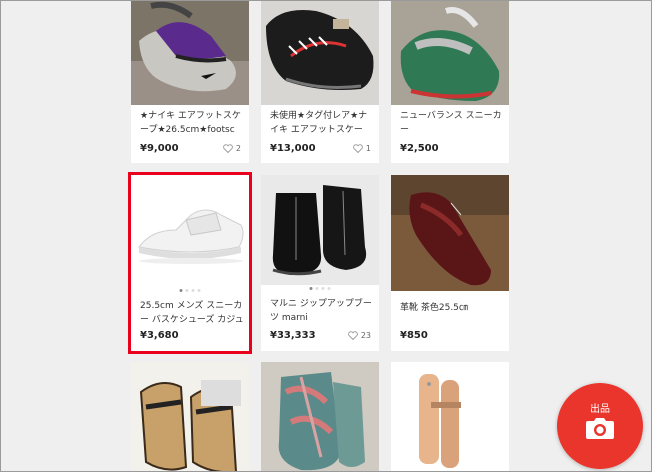 The image size is (652, 472). I want to click on like-count: 2, so click(232, 148).